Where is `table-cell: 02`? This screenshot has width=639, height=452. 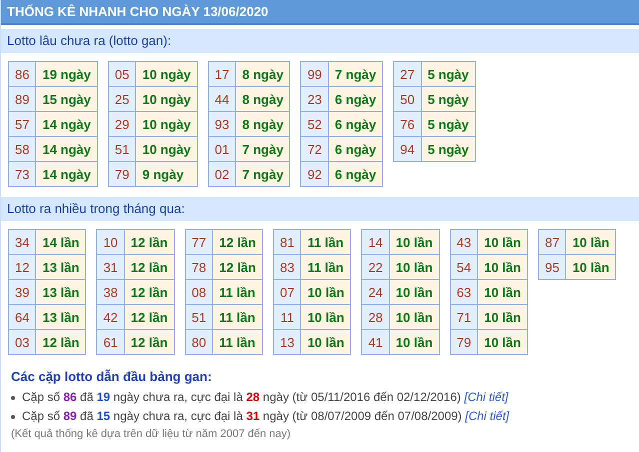 table-cell: 02 is located at coordinates (222, 174).